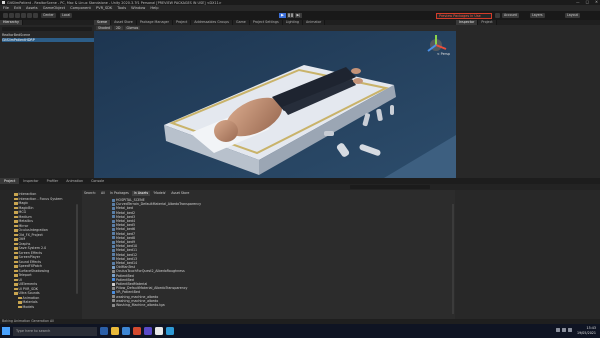  I want to click on rotate-tool-icon, so click(17, 15).